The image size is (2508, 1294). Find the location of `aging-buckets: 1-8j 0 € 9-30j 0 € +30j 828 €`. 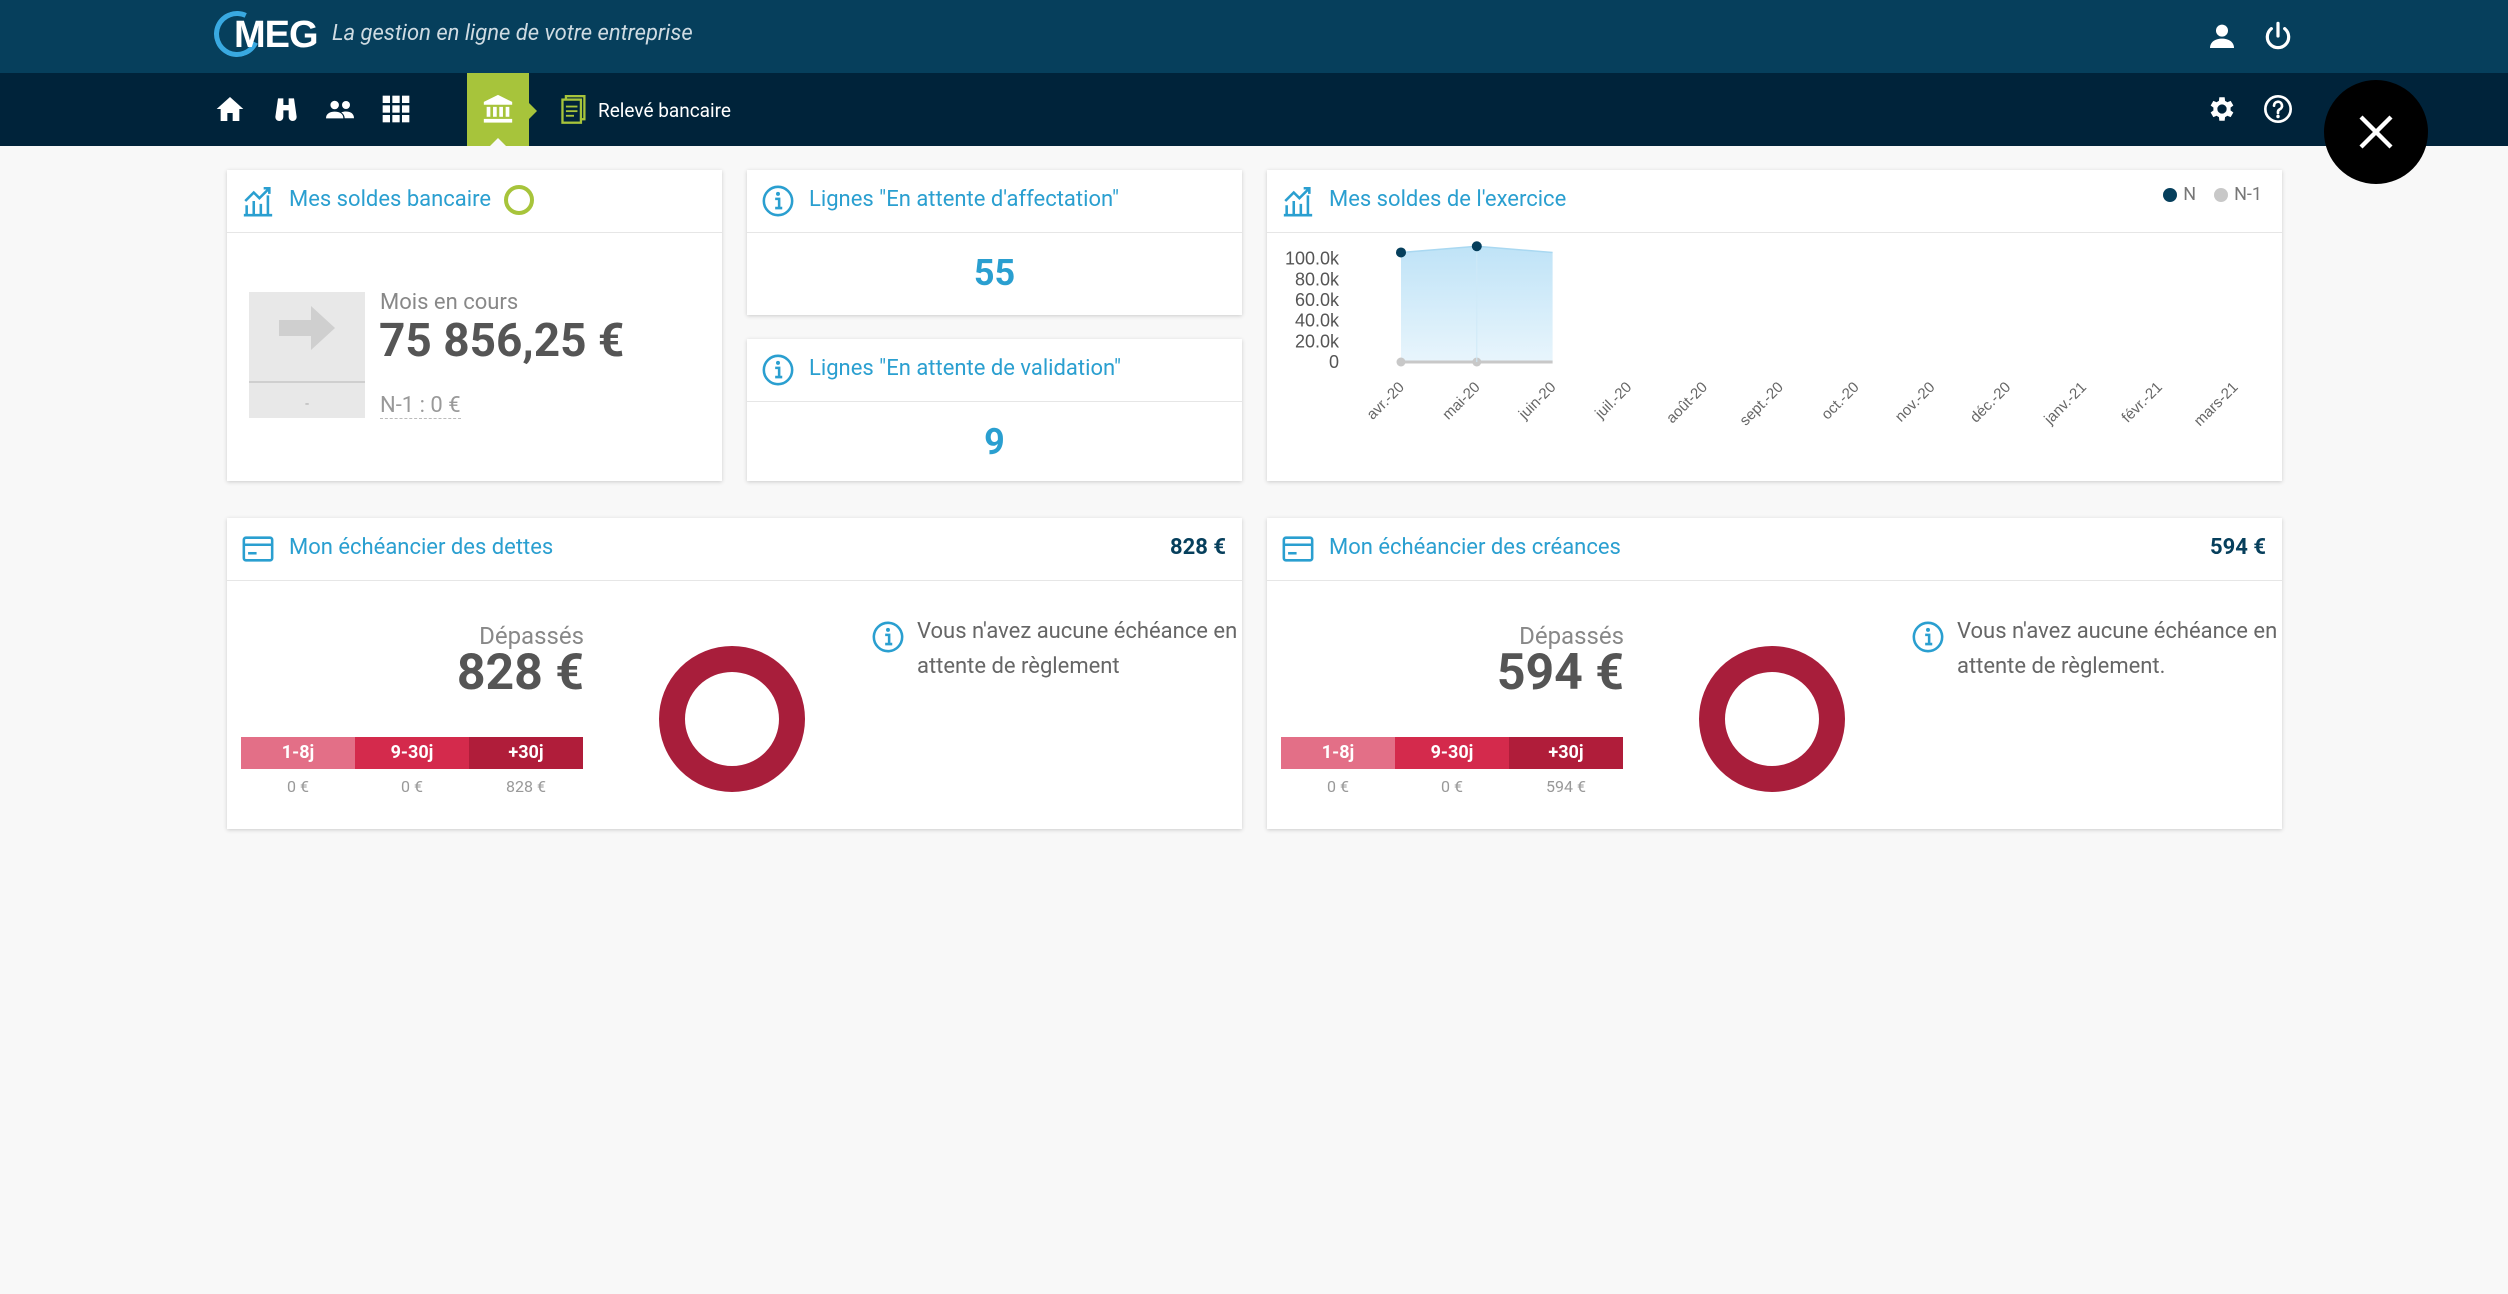

aging-buckets: 1-8j 0 € 9-30j 0 € +30j 828 € is located at coordinates (412, 766).